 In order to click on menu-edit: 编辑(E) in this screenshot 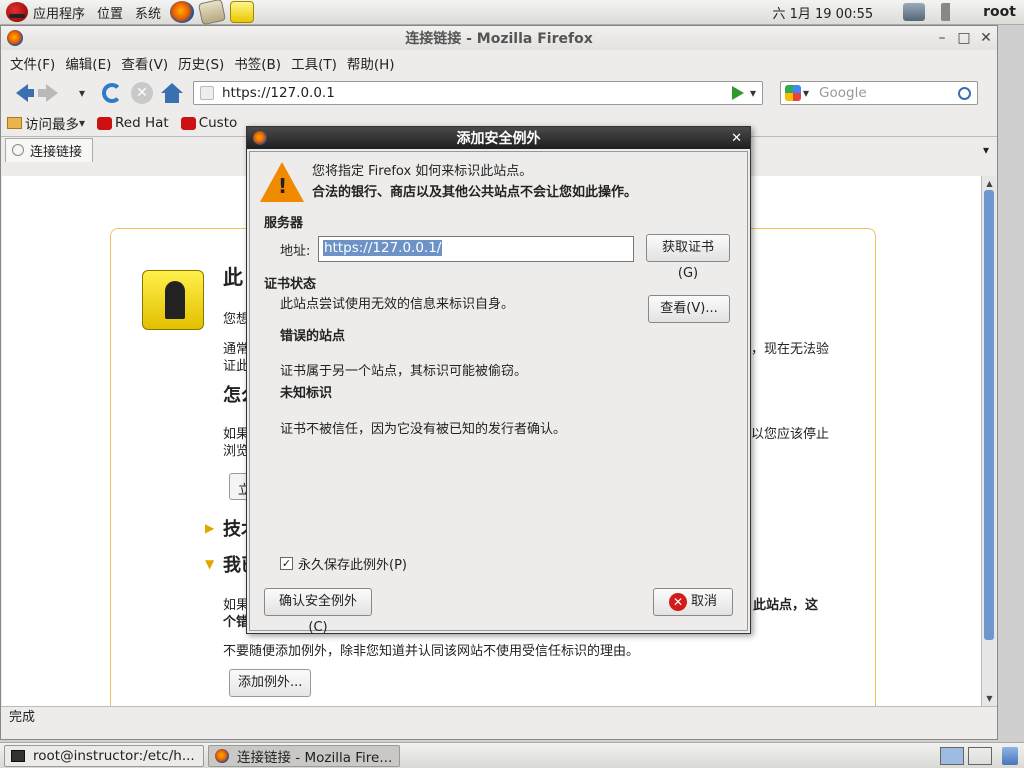, I will do `click(88, 63)`.